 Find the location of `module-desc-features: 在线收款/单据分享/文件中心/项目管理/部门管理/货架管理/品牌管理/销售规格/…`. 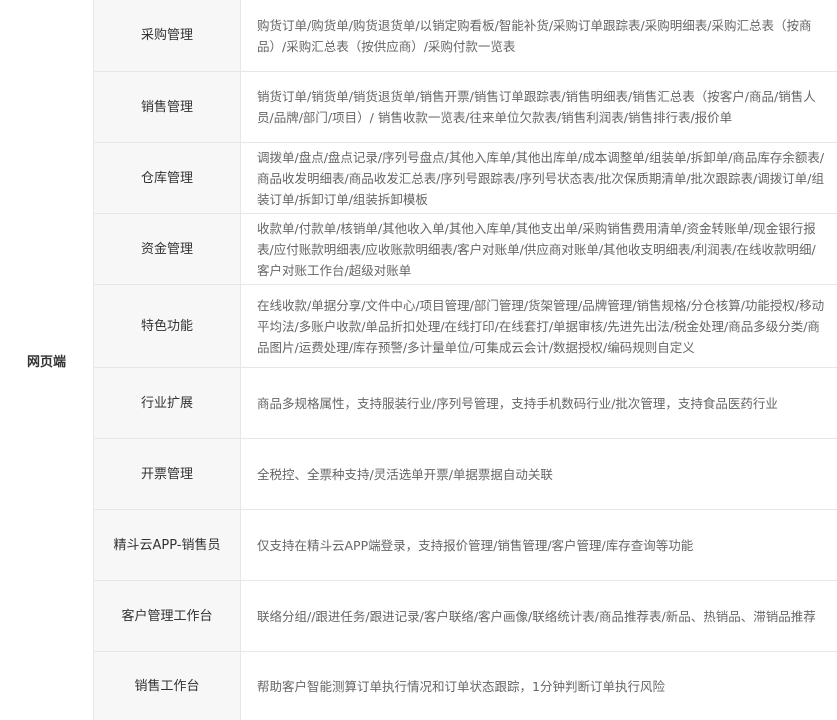

module-desc-features: 在线收款/单据分享/文件中心/项目管理/部门管理/货架管理/品牌管理/销售规格/… is located at coordinates (539, 326).